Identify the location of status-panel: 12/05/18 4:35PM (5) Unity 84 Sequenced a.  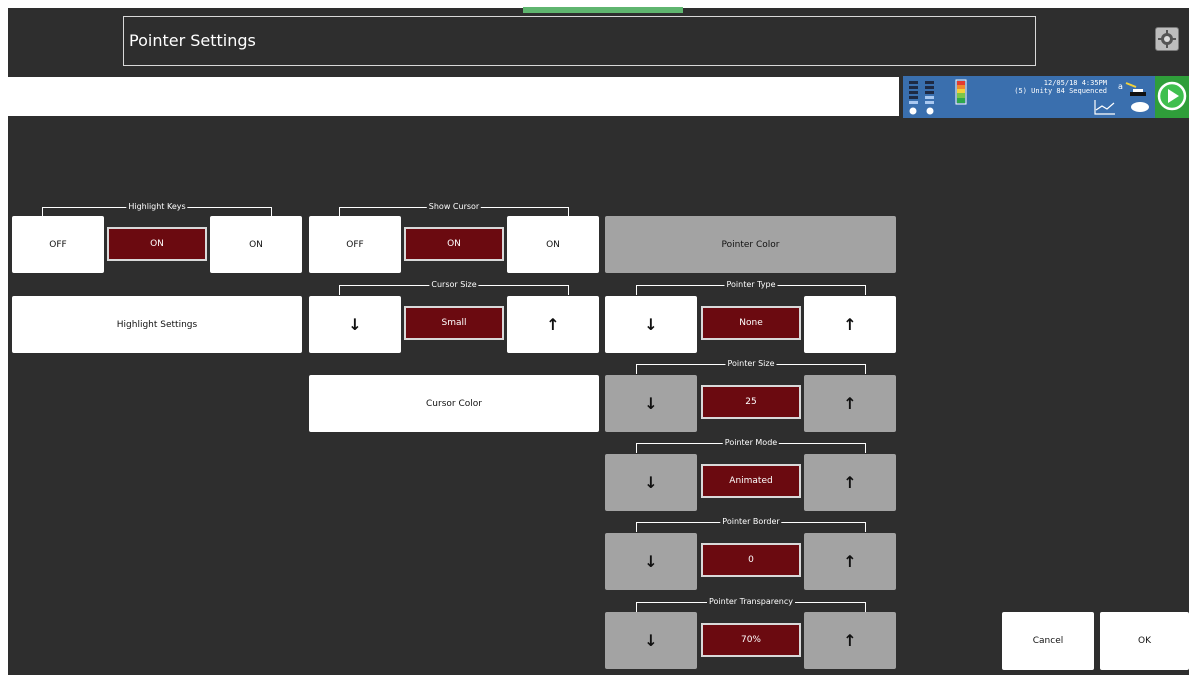
(1029, 97).